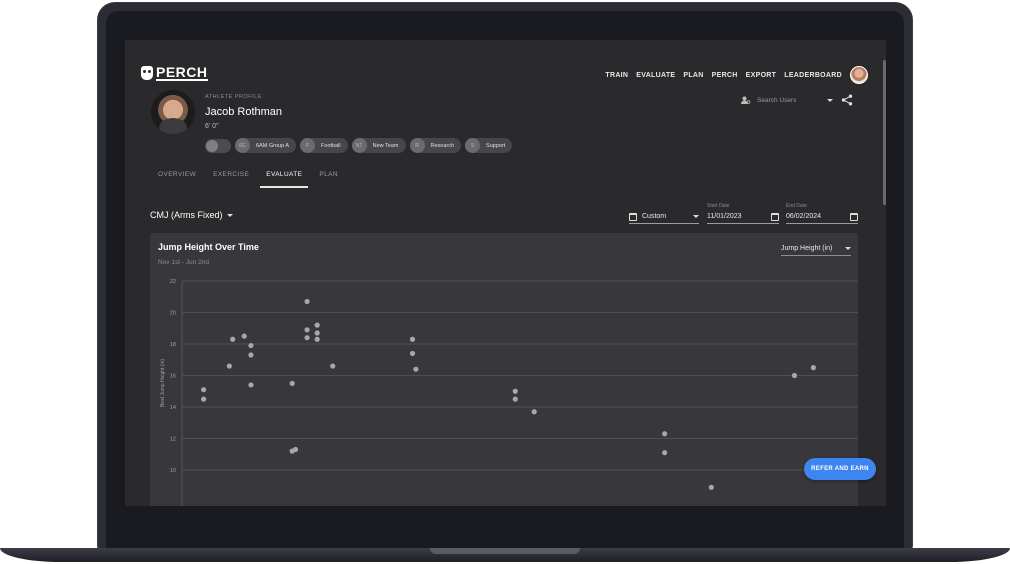  I want to click on logo-text: PERCH, so click(182, 72).